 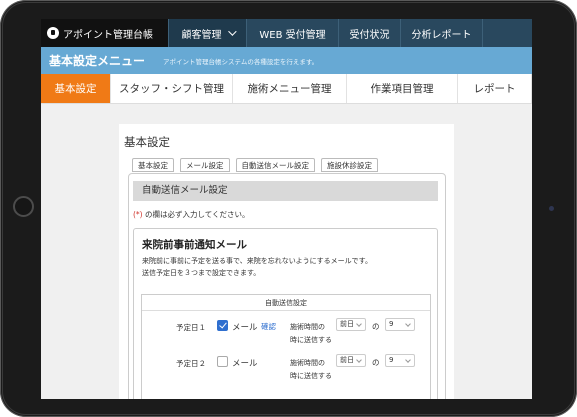 I want to click on tab-basic-settings: 基本設定, so click(x=76, y=88).